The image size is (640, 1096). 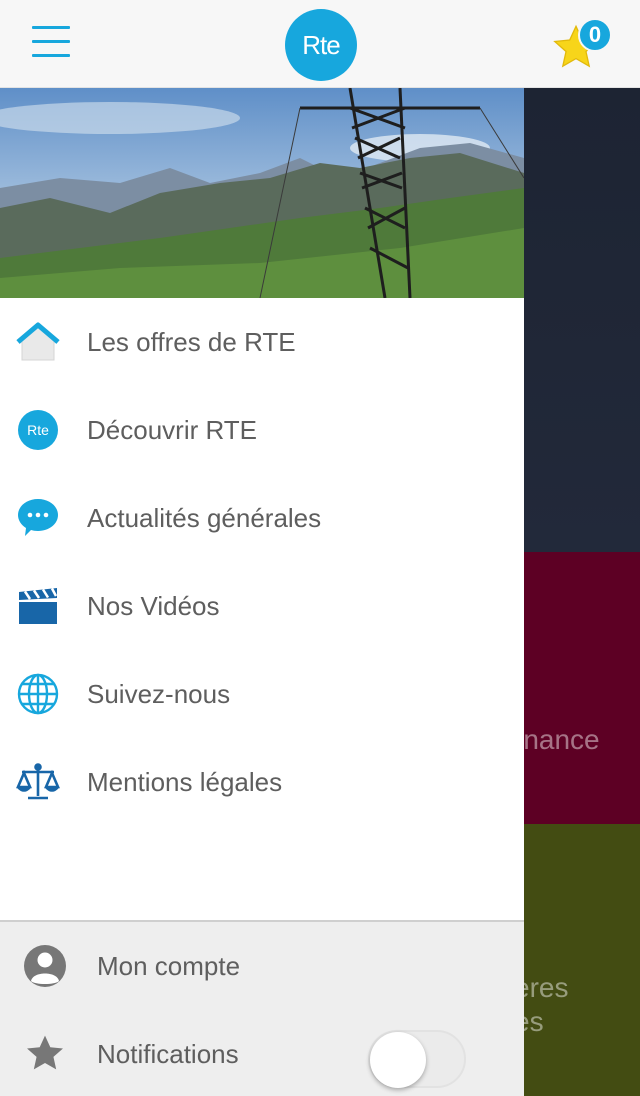 What do you see at coordinates (51, 42) in the screenshot?
I see `menu-hamburger-icon` at bounding box center [51, 42].